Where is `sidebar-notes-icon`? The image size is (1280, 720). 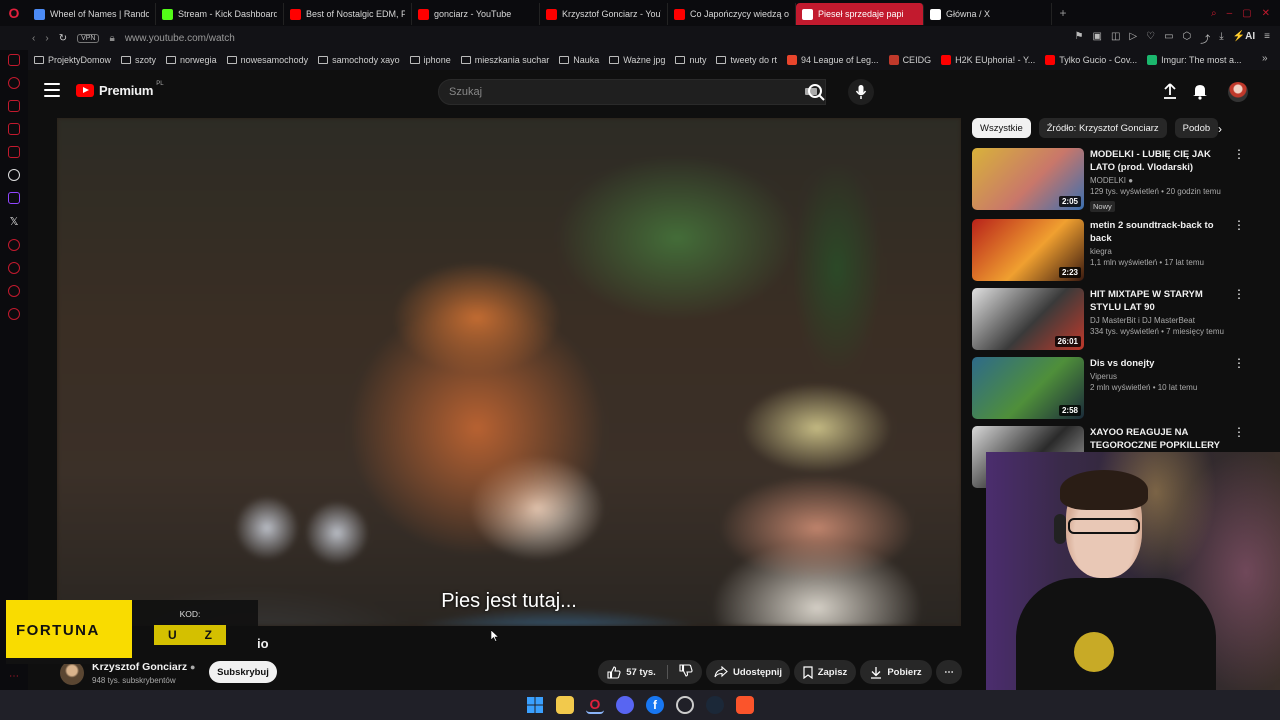 sidebar-notes-icon is located at coordinates (14, 106).